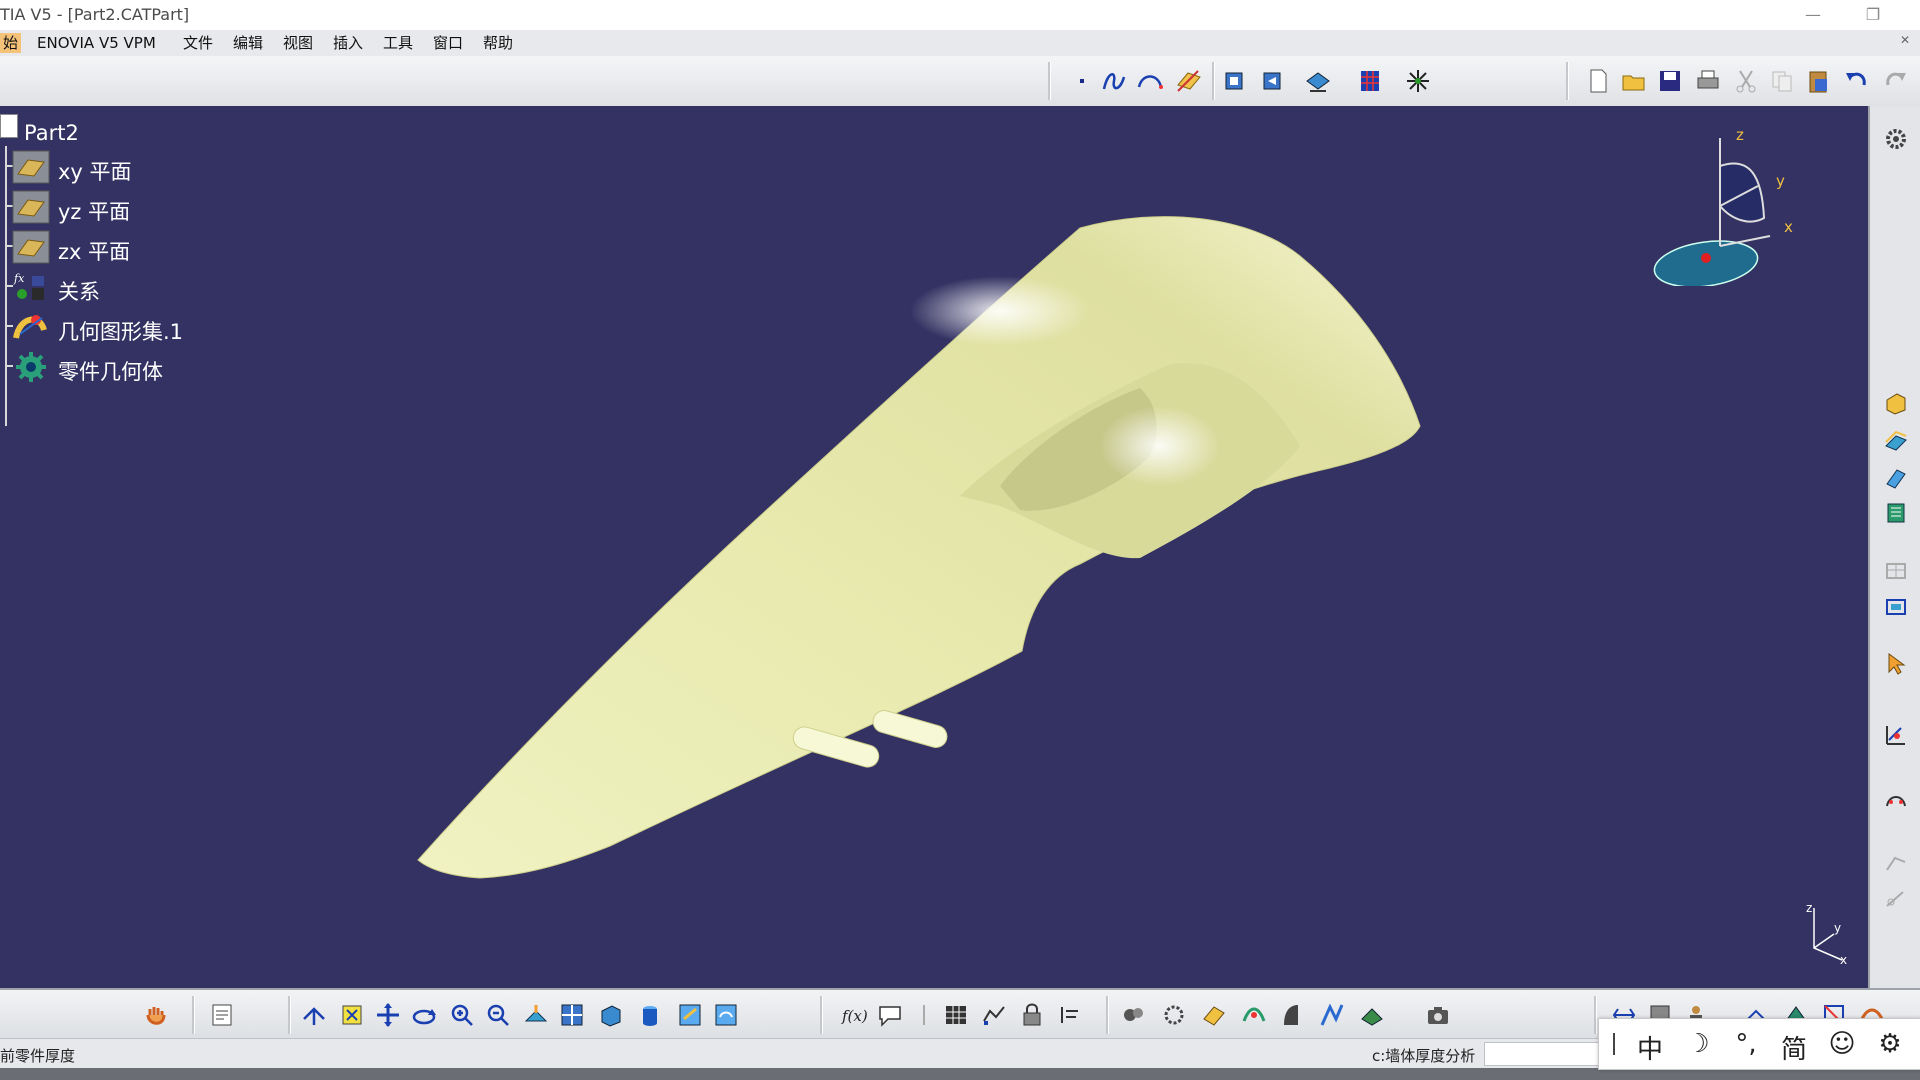 The image size is (1920, 1080). Describe the element at coordinates (1650, 1047) in the screenshot. I see `ime-chinese-mode: 中` at that location.